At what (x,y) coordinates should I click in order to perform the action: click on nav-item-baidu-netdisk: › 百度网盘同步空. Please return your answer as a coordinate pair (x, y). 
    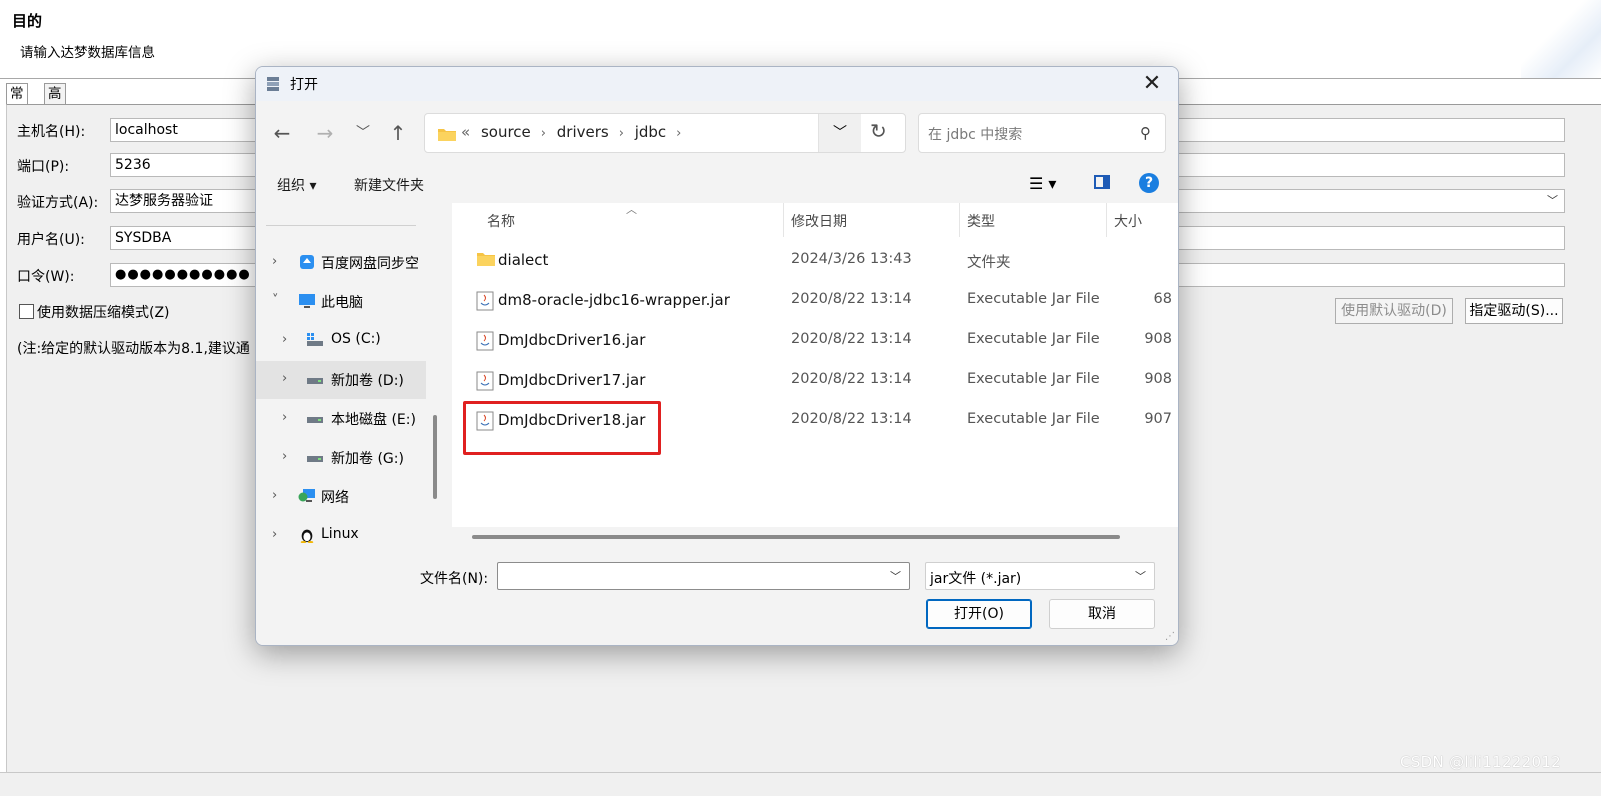
    Looking at the image, I should click on (341, 263).